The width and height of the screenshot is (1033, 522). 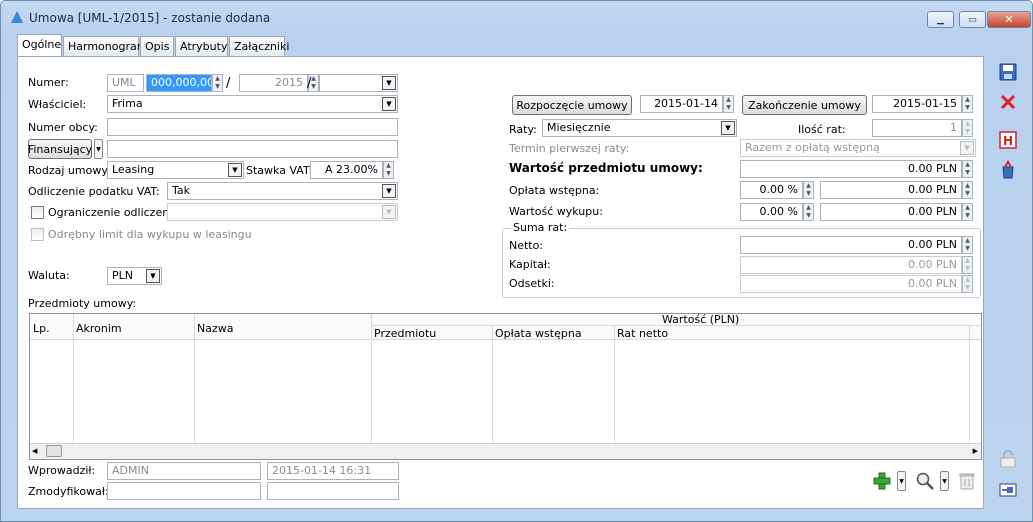 I want to click on tab-harmonogram: Harmonogram, so click(x=105, y=46).